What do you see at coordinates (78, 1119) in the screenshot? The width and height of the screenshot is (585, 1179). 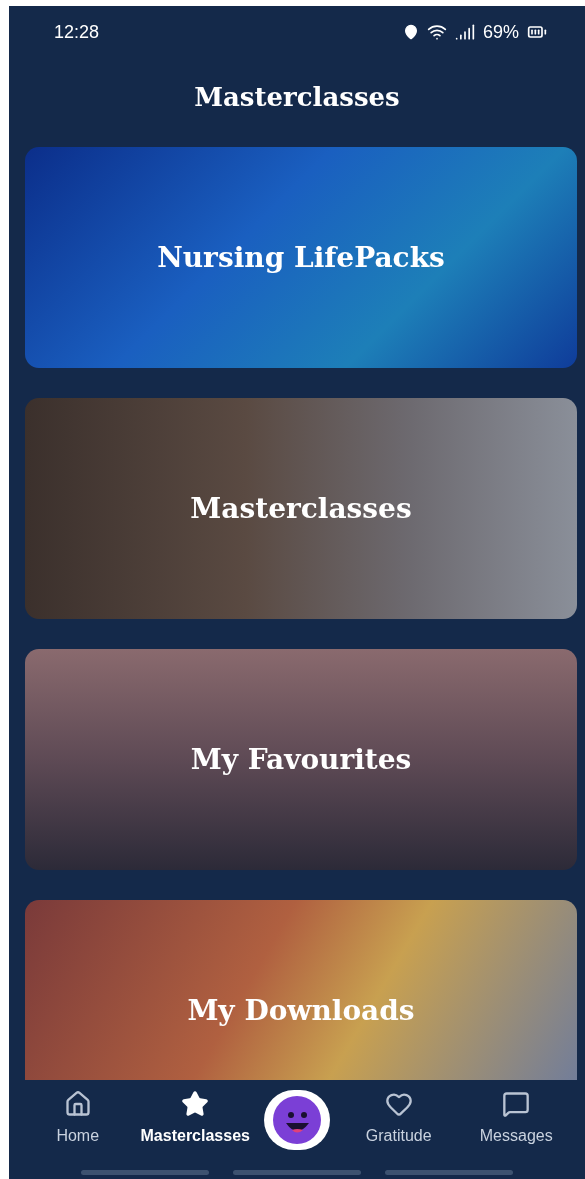 I see `nav-tab: Home` at bounding box center [78, 1119].